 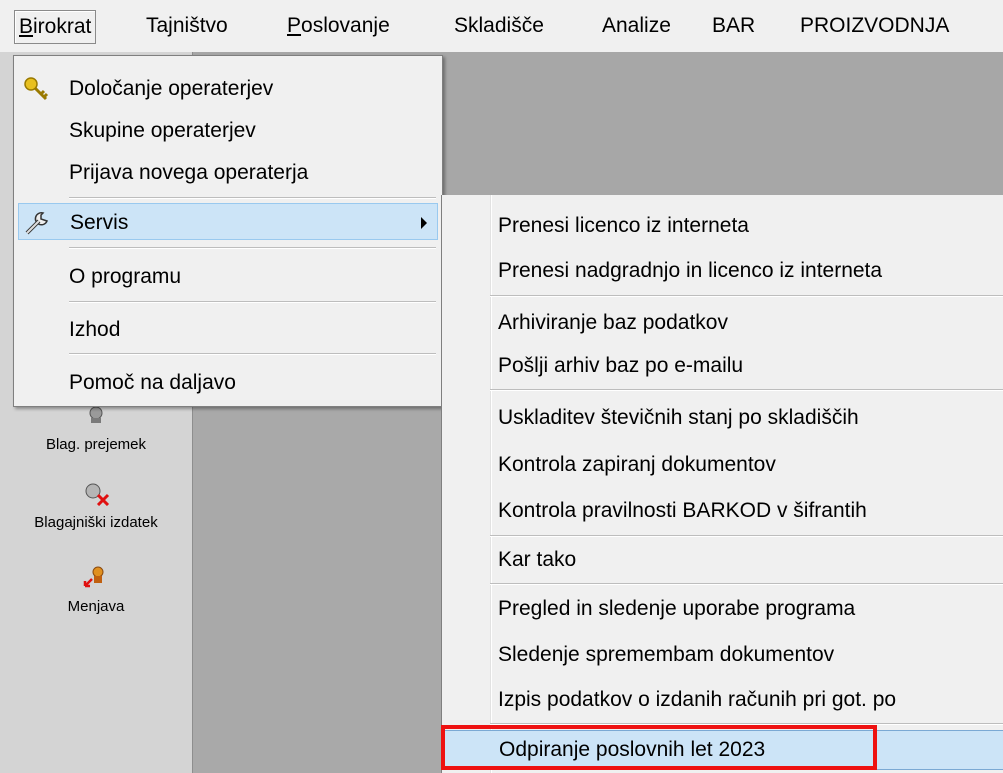 What do you see at coordinates (632, 749) in the screenshot?
I see `submenu-item-label: Odpiranje poslovnih let 2023` at bounding box center [632, 749].